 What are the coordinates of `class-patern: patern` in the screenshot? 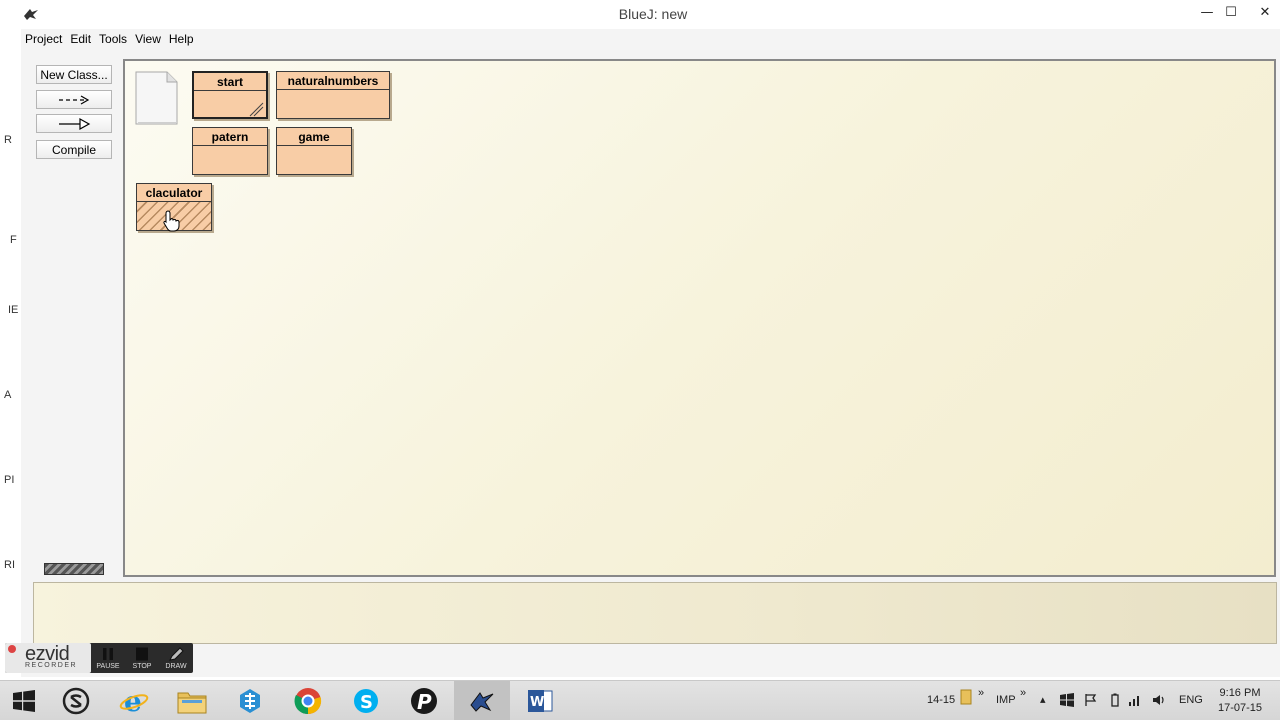 It's located at (230, 151).